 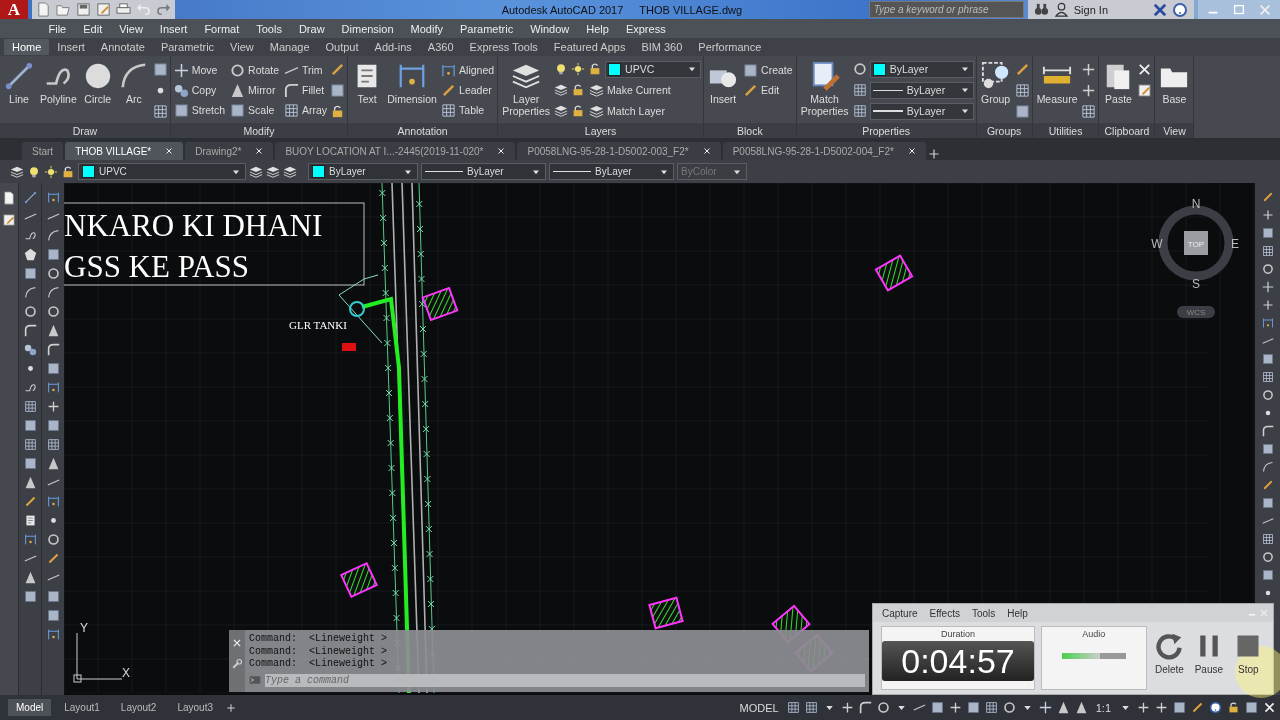 I want to click on panel-title: Groups, so click(x=1004, y=130).